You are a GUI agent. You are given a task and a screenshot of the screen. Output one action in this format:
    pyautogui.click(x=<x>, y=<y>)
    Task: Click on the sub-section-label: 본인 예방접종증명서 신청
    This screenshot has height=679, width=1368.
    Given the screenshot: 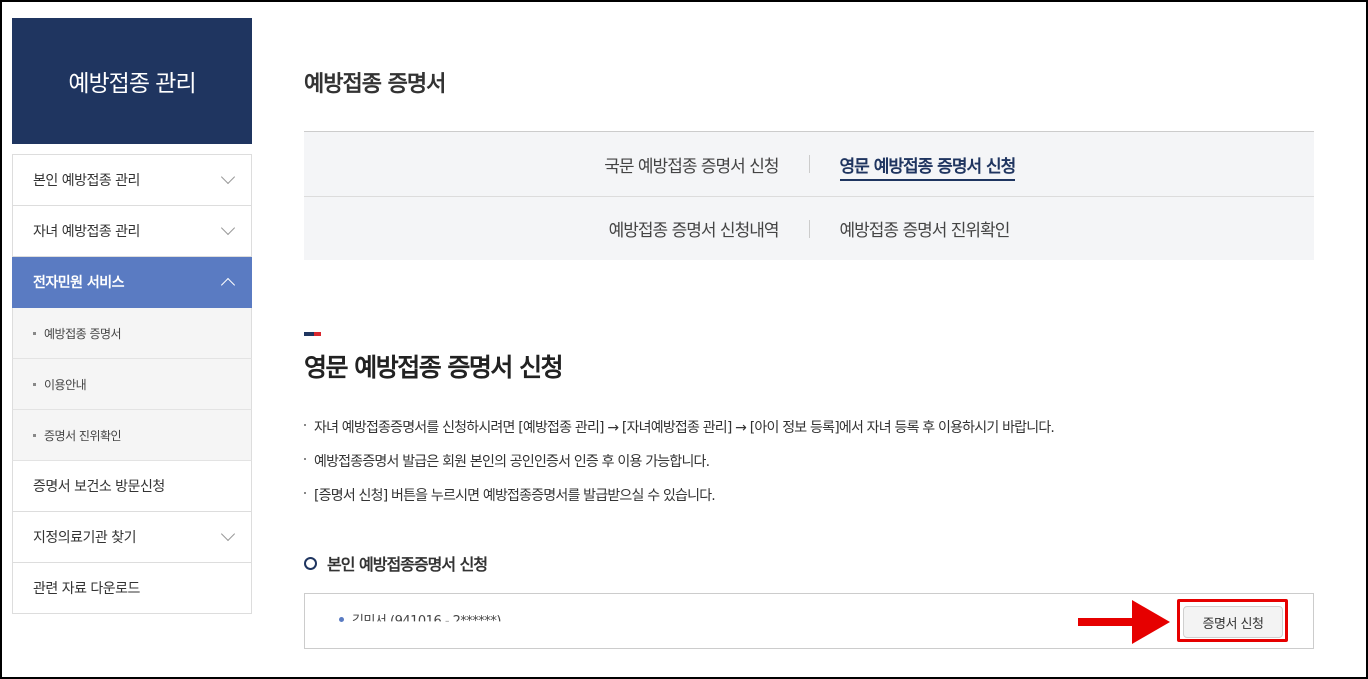 What is the action you would take?
    pyautogui.click(x=407, y=564)
    